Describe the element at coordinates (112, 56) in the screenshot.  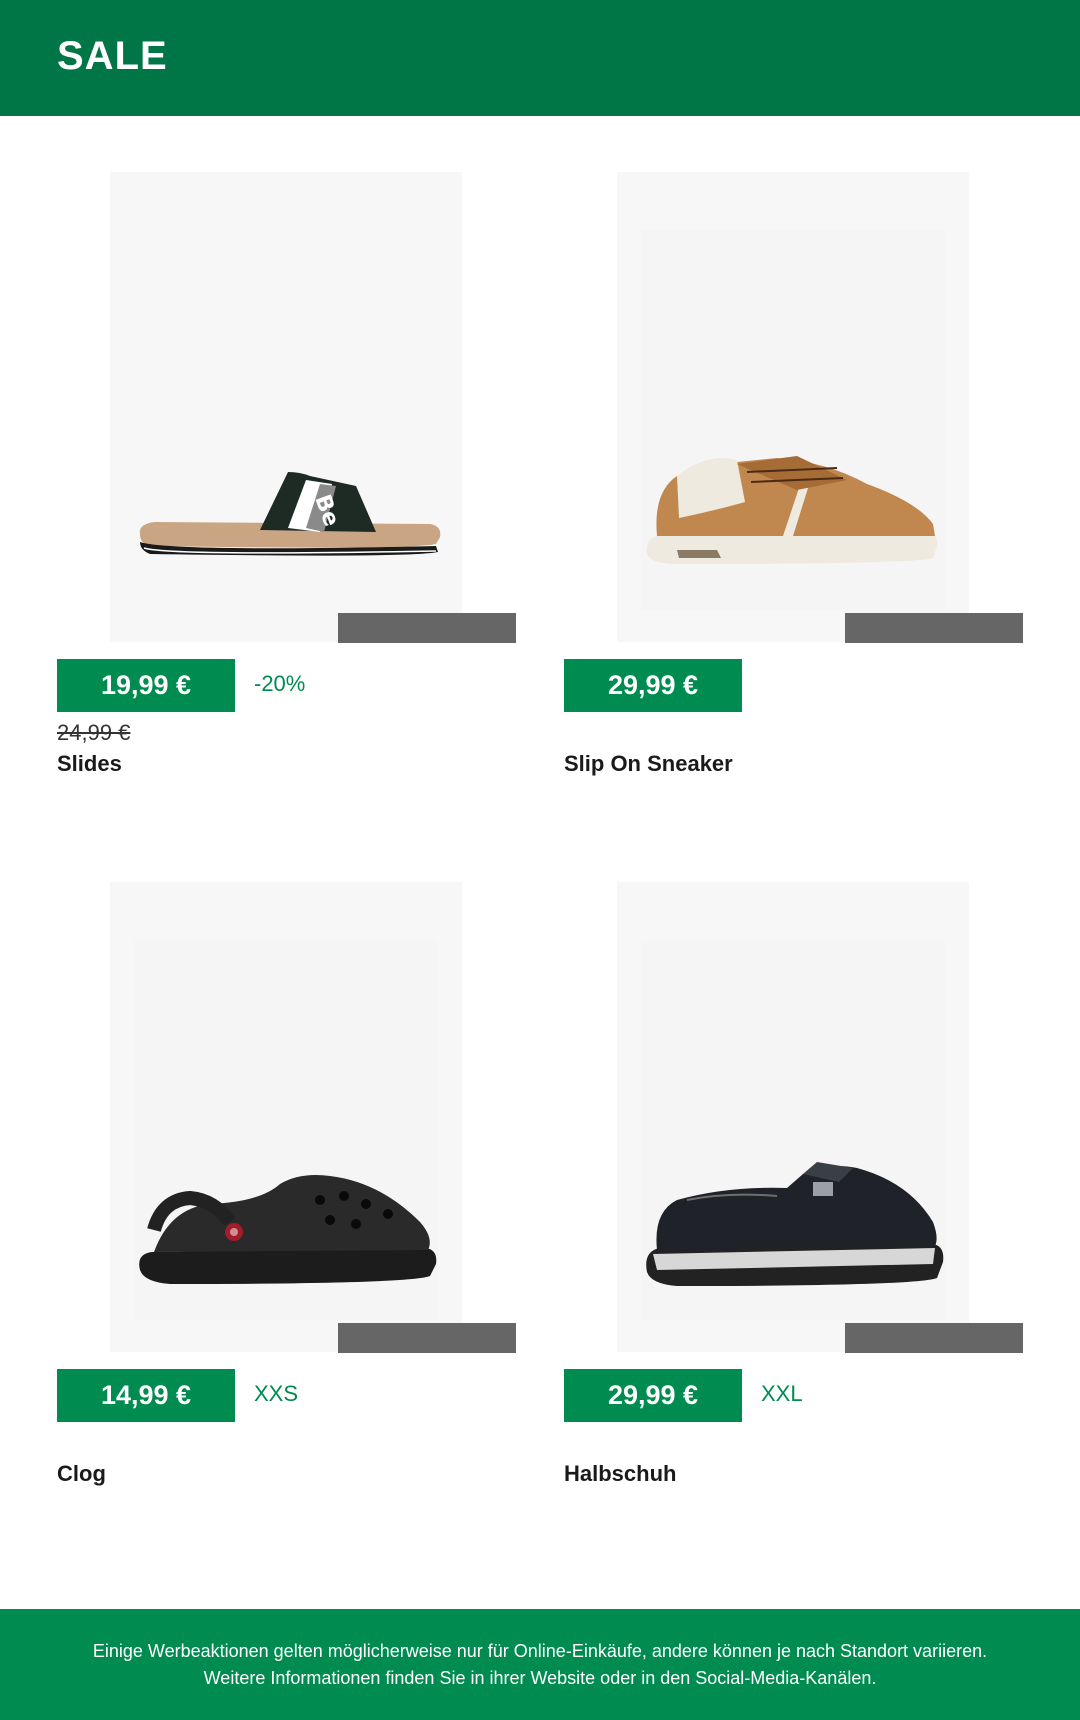
I see `page-title: SALE` at that location.